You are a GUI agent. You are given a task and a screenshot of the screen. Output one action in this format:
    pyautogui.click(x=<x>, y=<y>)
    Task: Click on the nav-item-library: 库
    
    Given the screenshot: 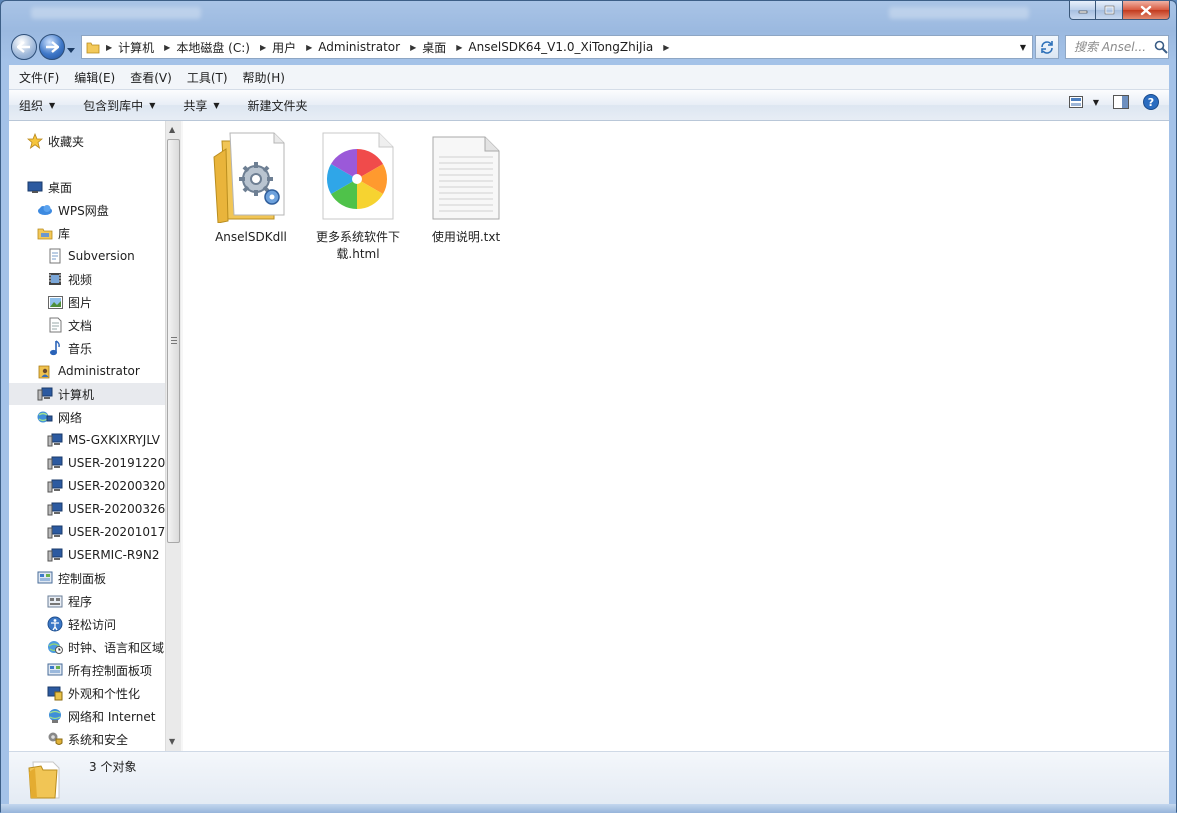 What is the action you would take?
    pyautogui.click(x=87, y=233)
    